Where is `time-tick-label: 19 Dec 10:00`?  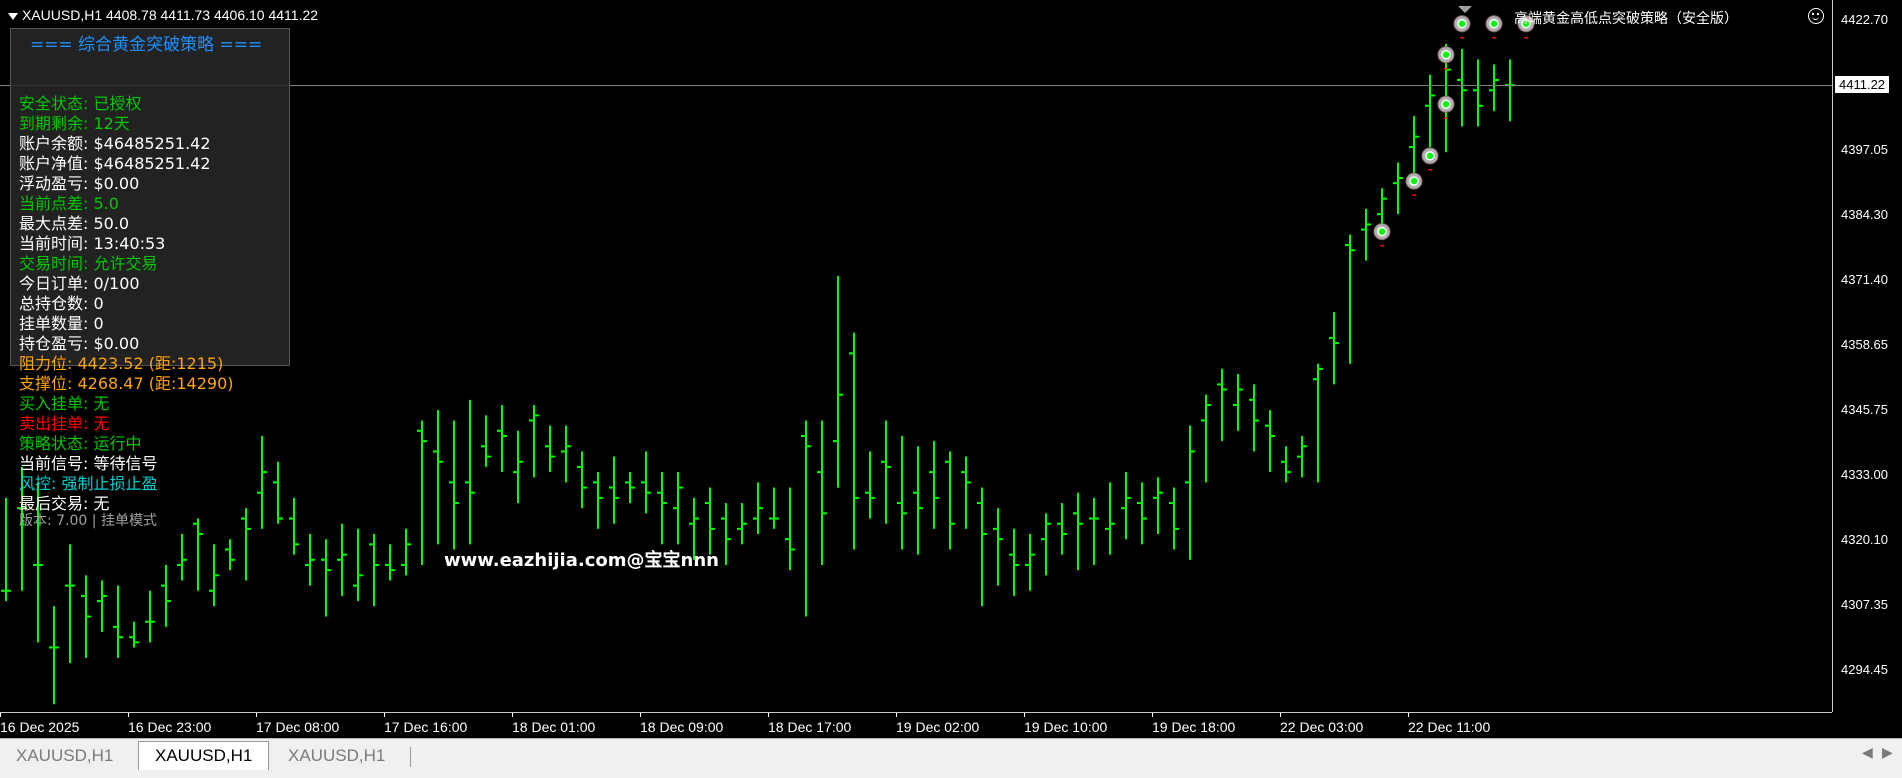 time-tick-label: 19 Dec 10:00 is located at coordinates (1066, 727).